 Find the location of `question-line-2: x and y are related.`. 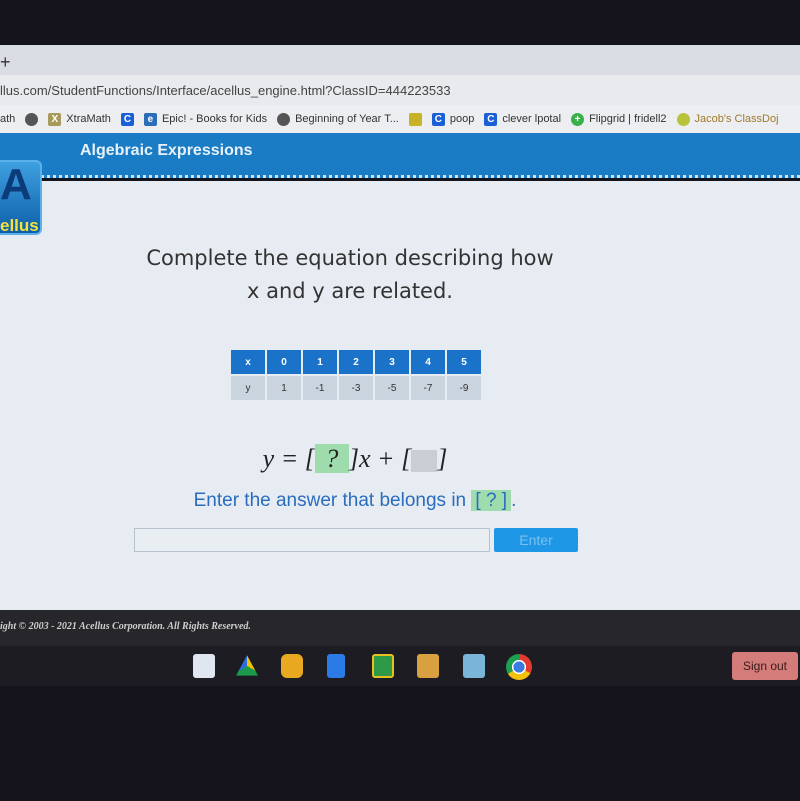

question-line-2: x and y are related. is located at coordinates (350, 291).